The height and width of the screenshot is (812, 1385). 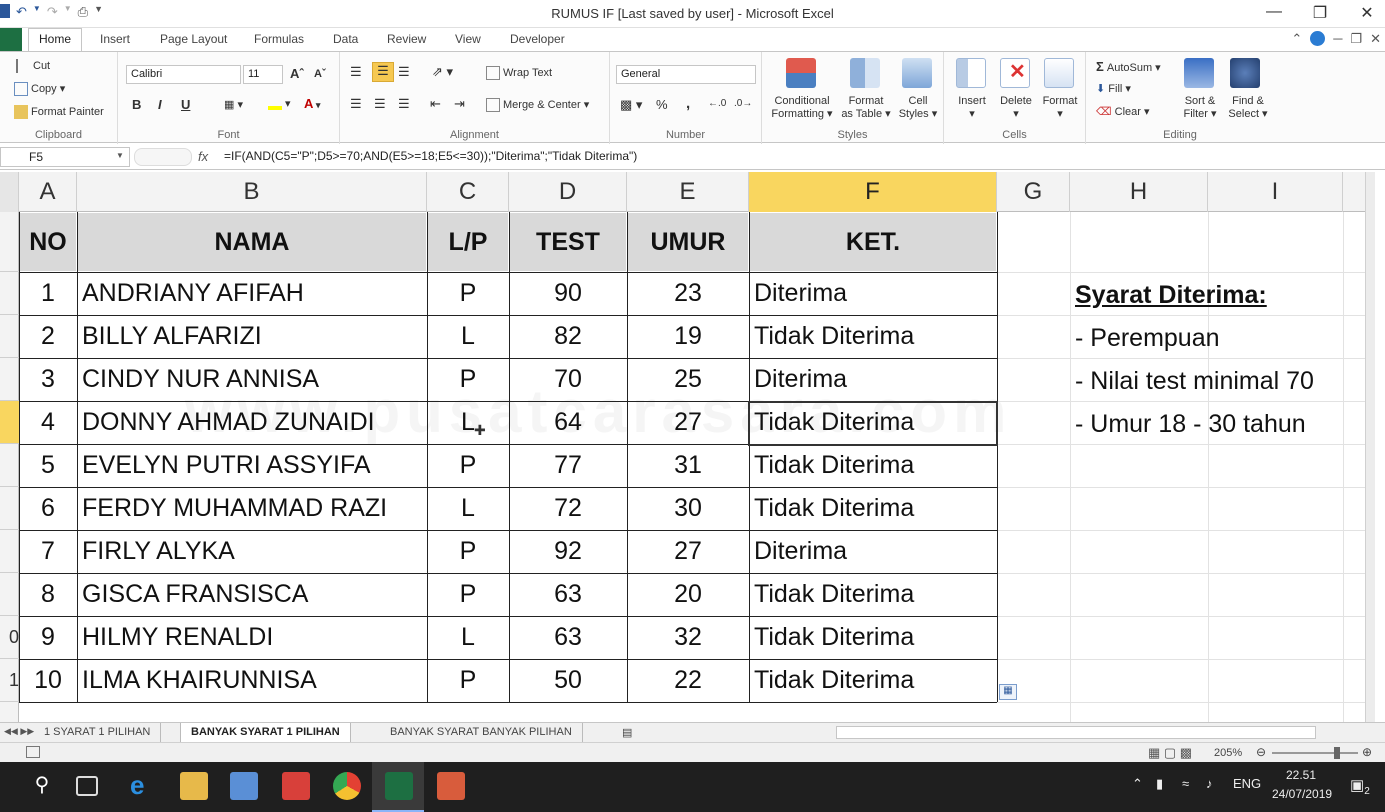 What do you see at coordinates (347, 786) in the screenshot?
I see `chrome-icon` at bounding box center [347, 786].